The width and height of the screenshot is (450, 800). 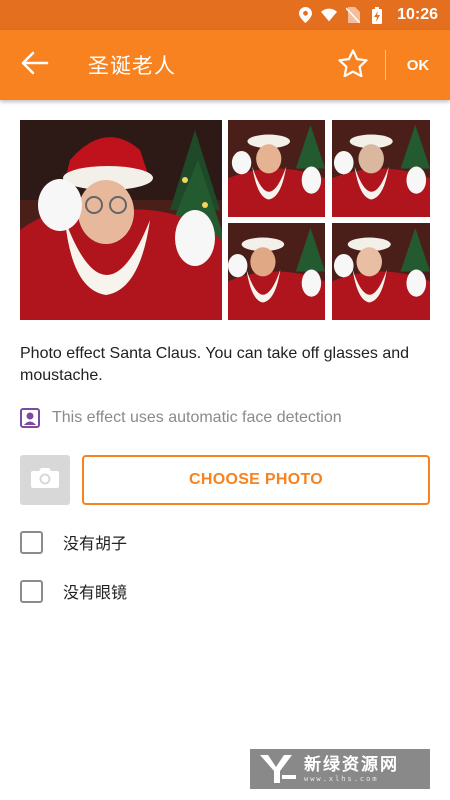 I want to click on watermark-logo-icon, so click(x=278, y=769).